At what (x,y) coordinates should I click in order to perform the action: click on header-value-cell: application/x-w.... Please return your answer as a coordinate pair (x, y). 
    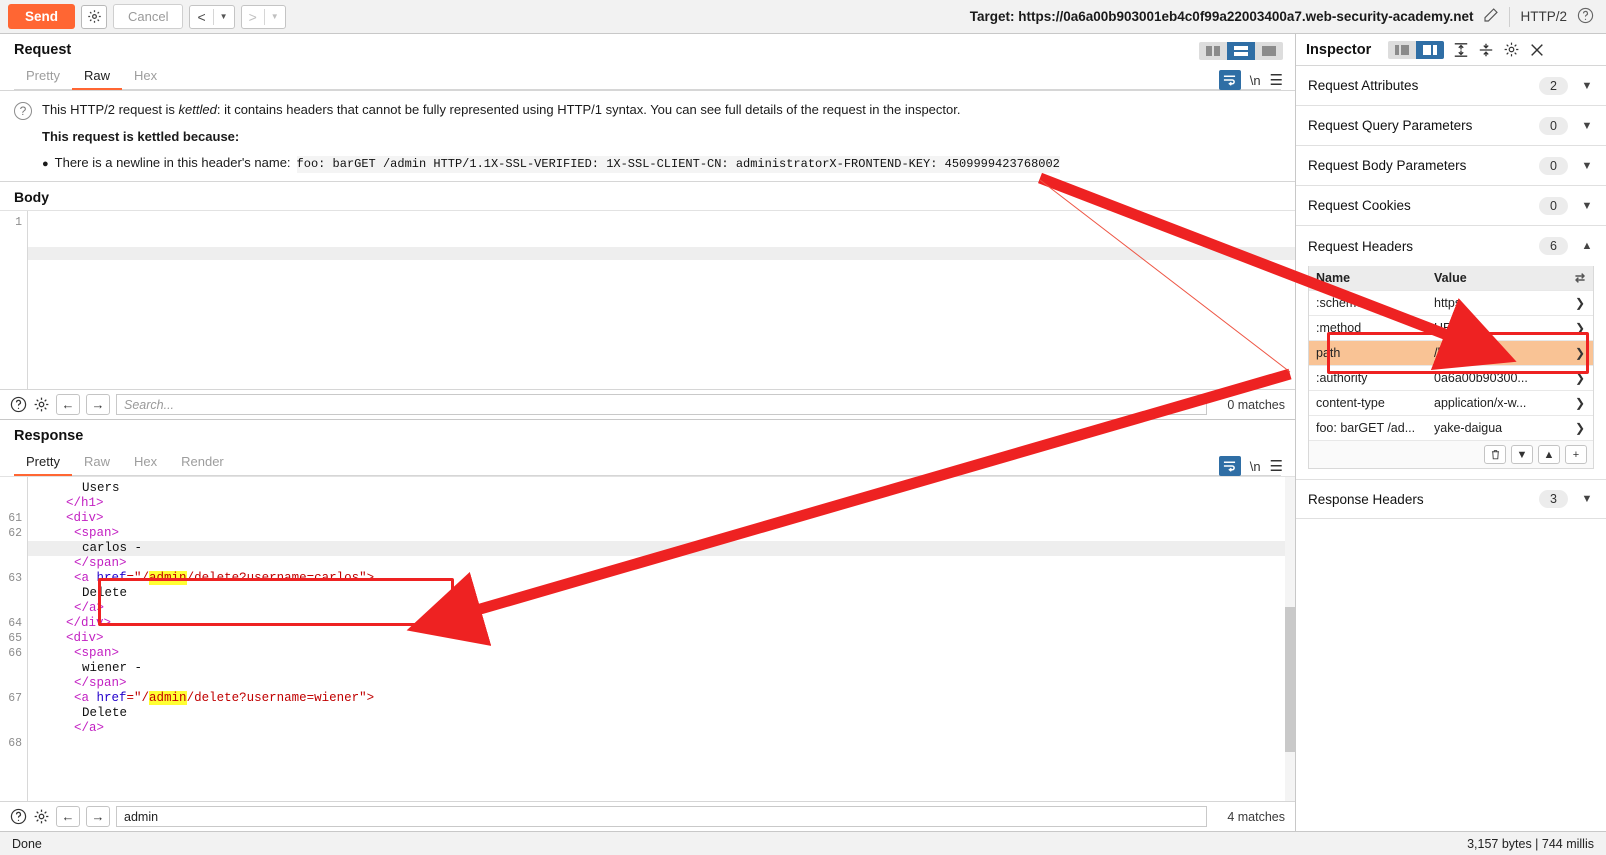
    Looking at the image, I should click on (1497, 403).